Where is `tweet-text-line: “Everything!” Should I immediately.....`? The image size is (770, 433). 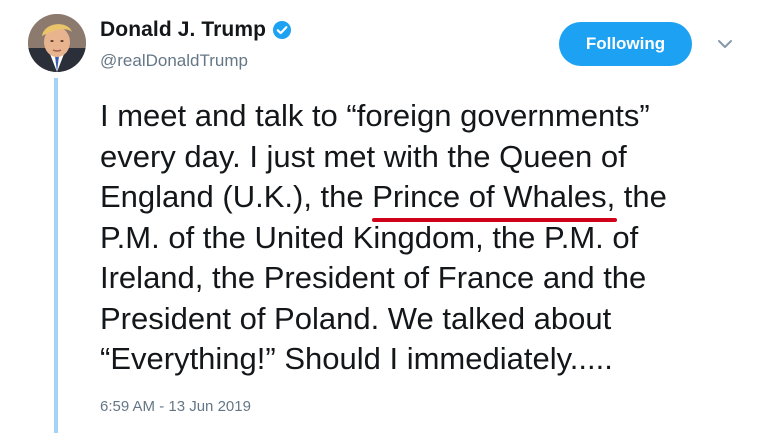
tweet-text-line: “Everything!” Should I immediately..... is located at coordinates (356, 358).